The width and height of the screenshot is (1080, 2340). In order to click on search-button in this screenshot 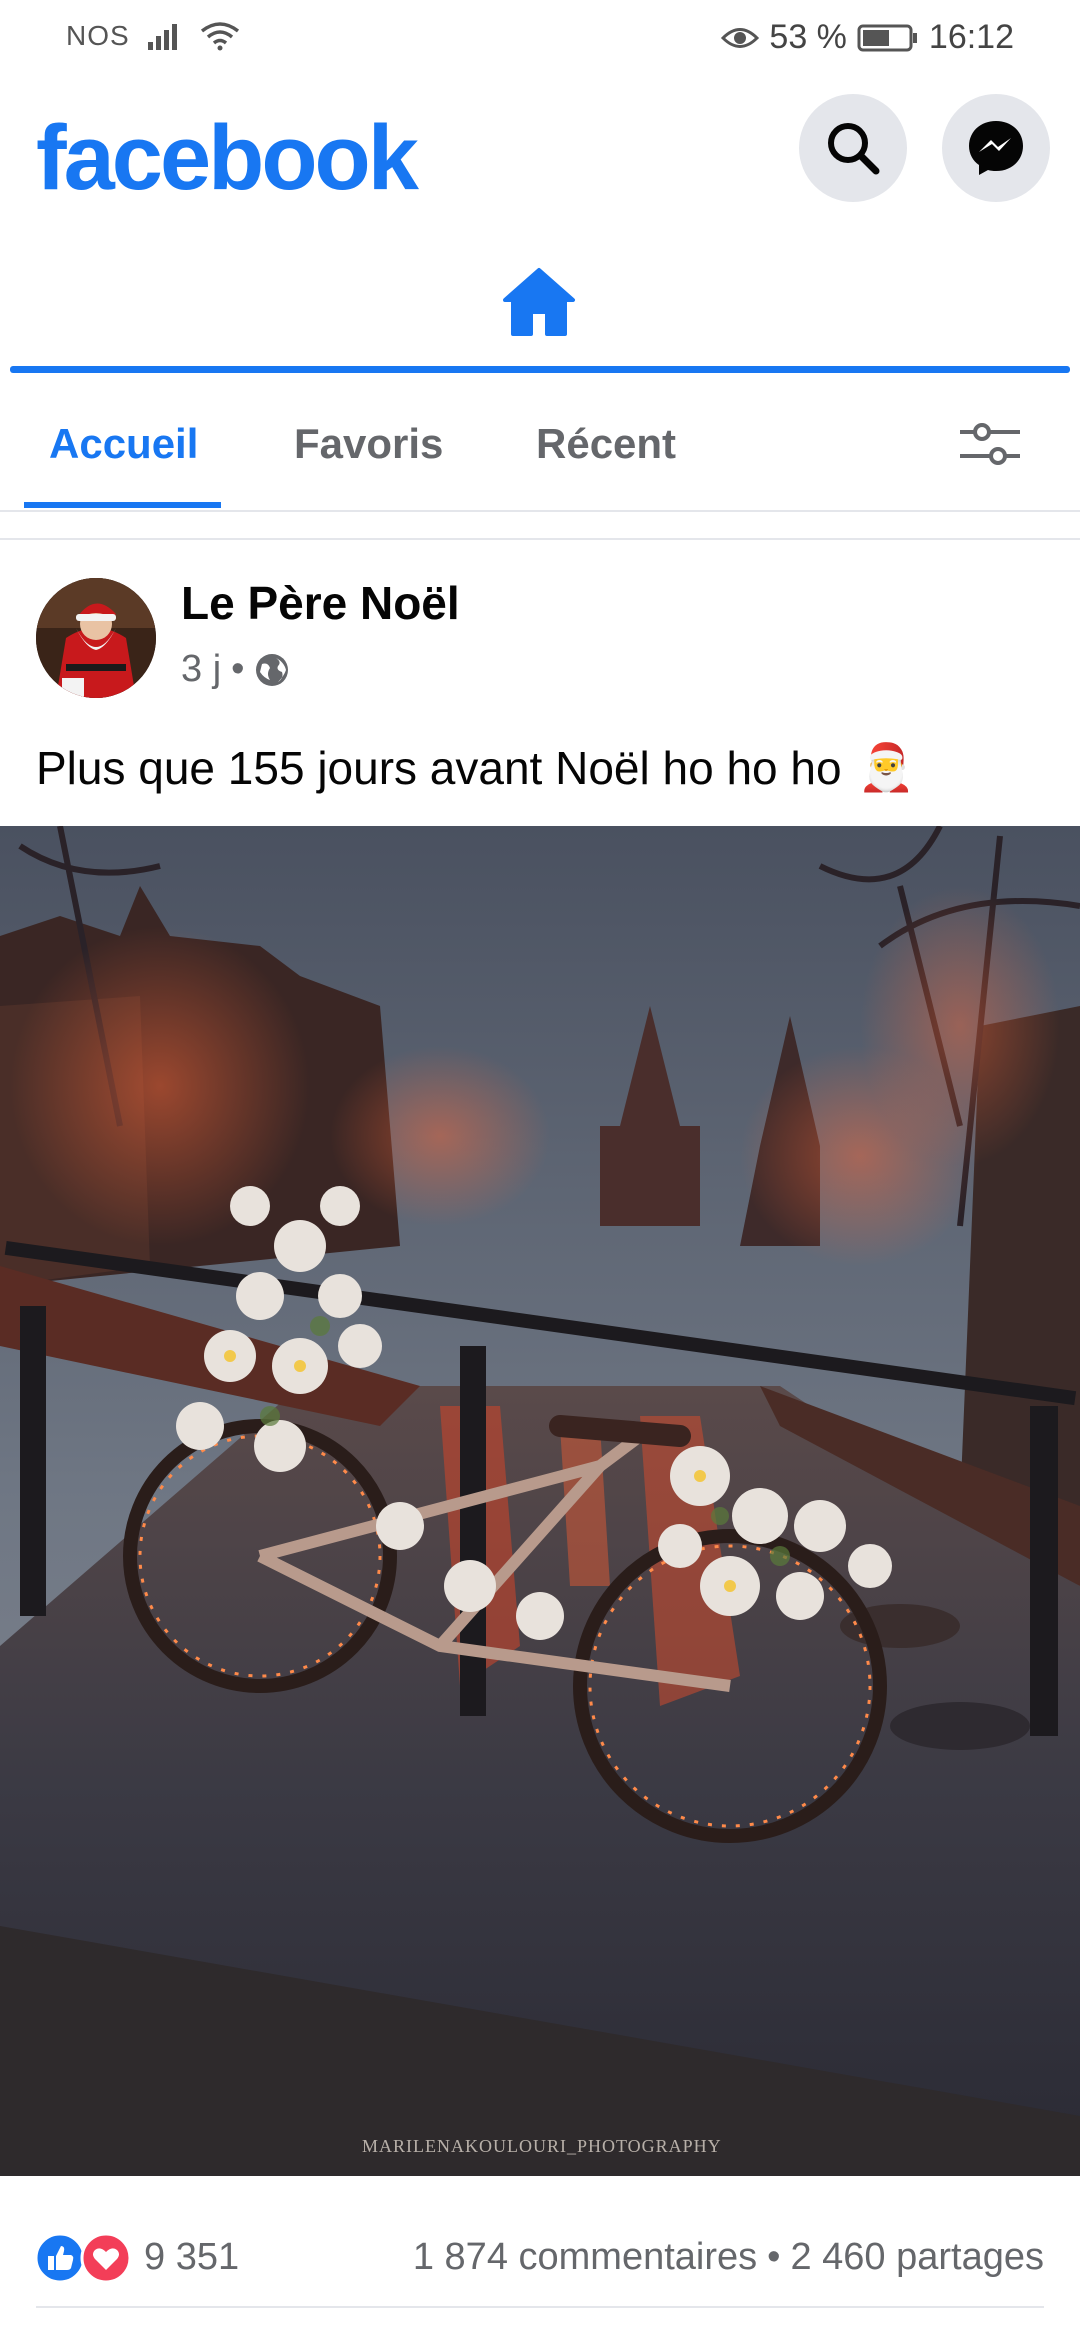, I will do `click(853, 148)`.